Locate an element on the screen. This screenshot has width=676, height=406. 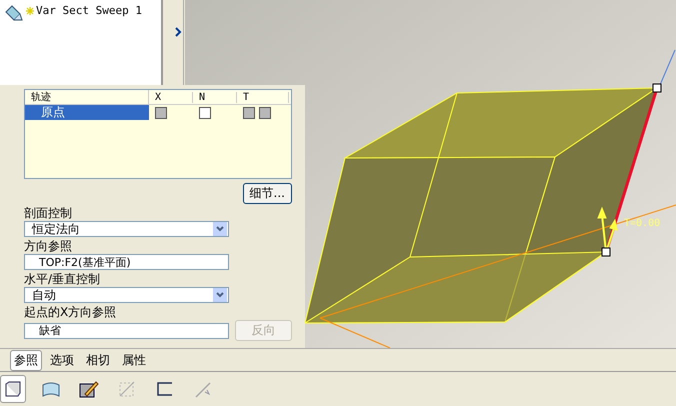
table-row: 原点 is located at coordinates (87, 112).